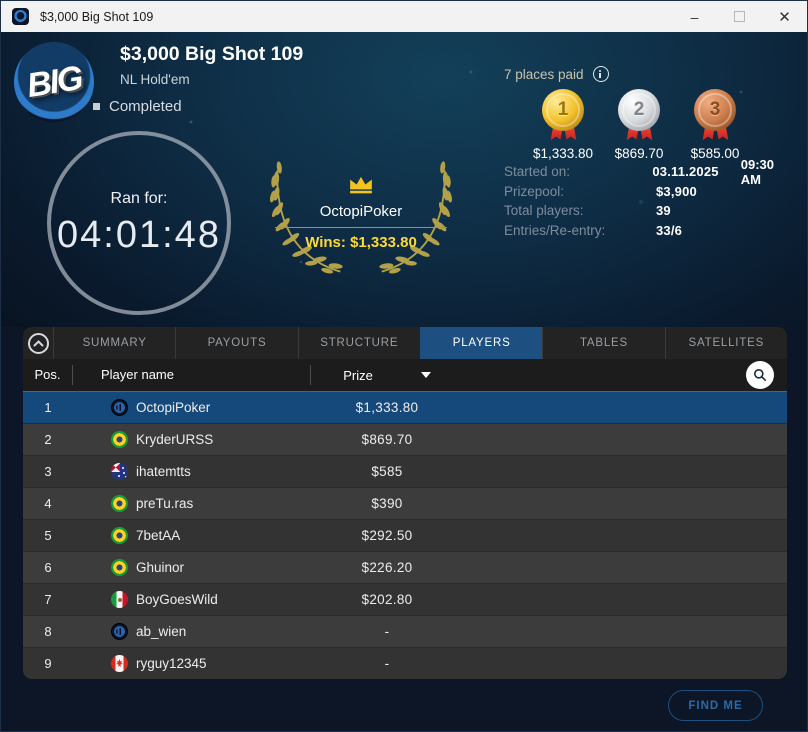  Describe the element at coordinates (163, 471) in the screenshot. I see `player-name: ihatemtts` at that location.